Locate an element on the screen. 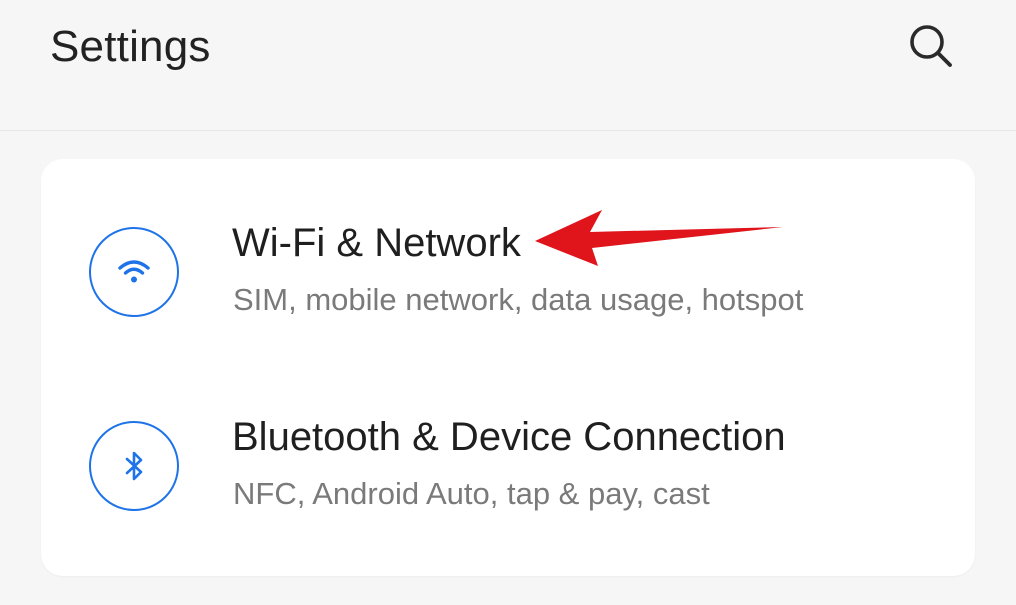 This screenshot has width=1016, height=605. page-title: Settings is located at coordinates (130, 46).